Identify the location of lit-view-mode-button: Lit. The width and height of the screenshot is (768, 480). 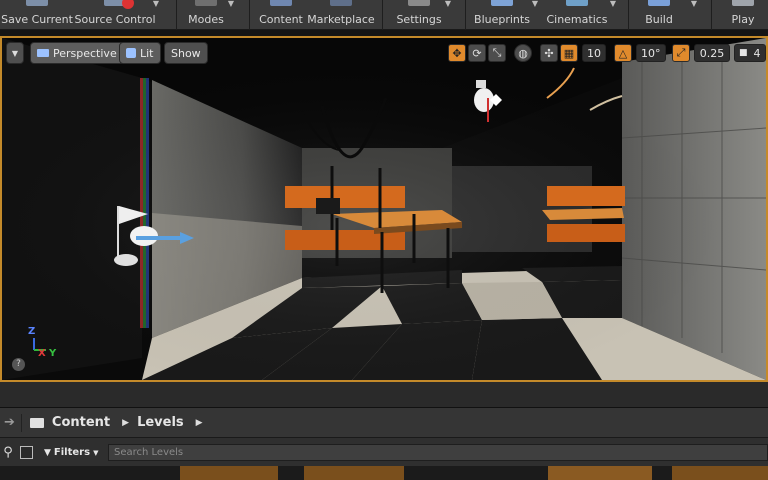
(140, 53).